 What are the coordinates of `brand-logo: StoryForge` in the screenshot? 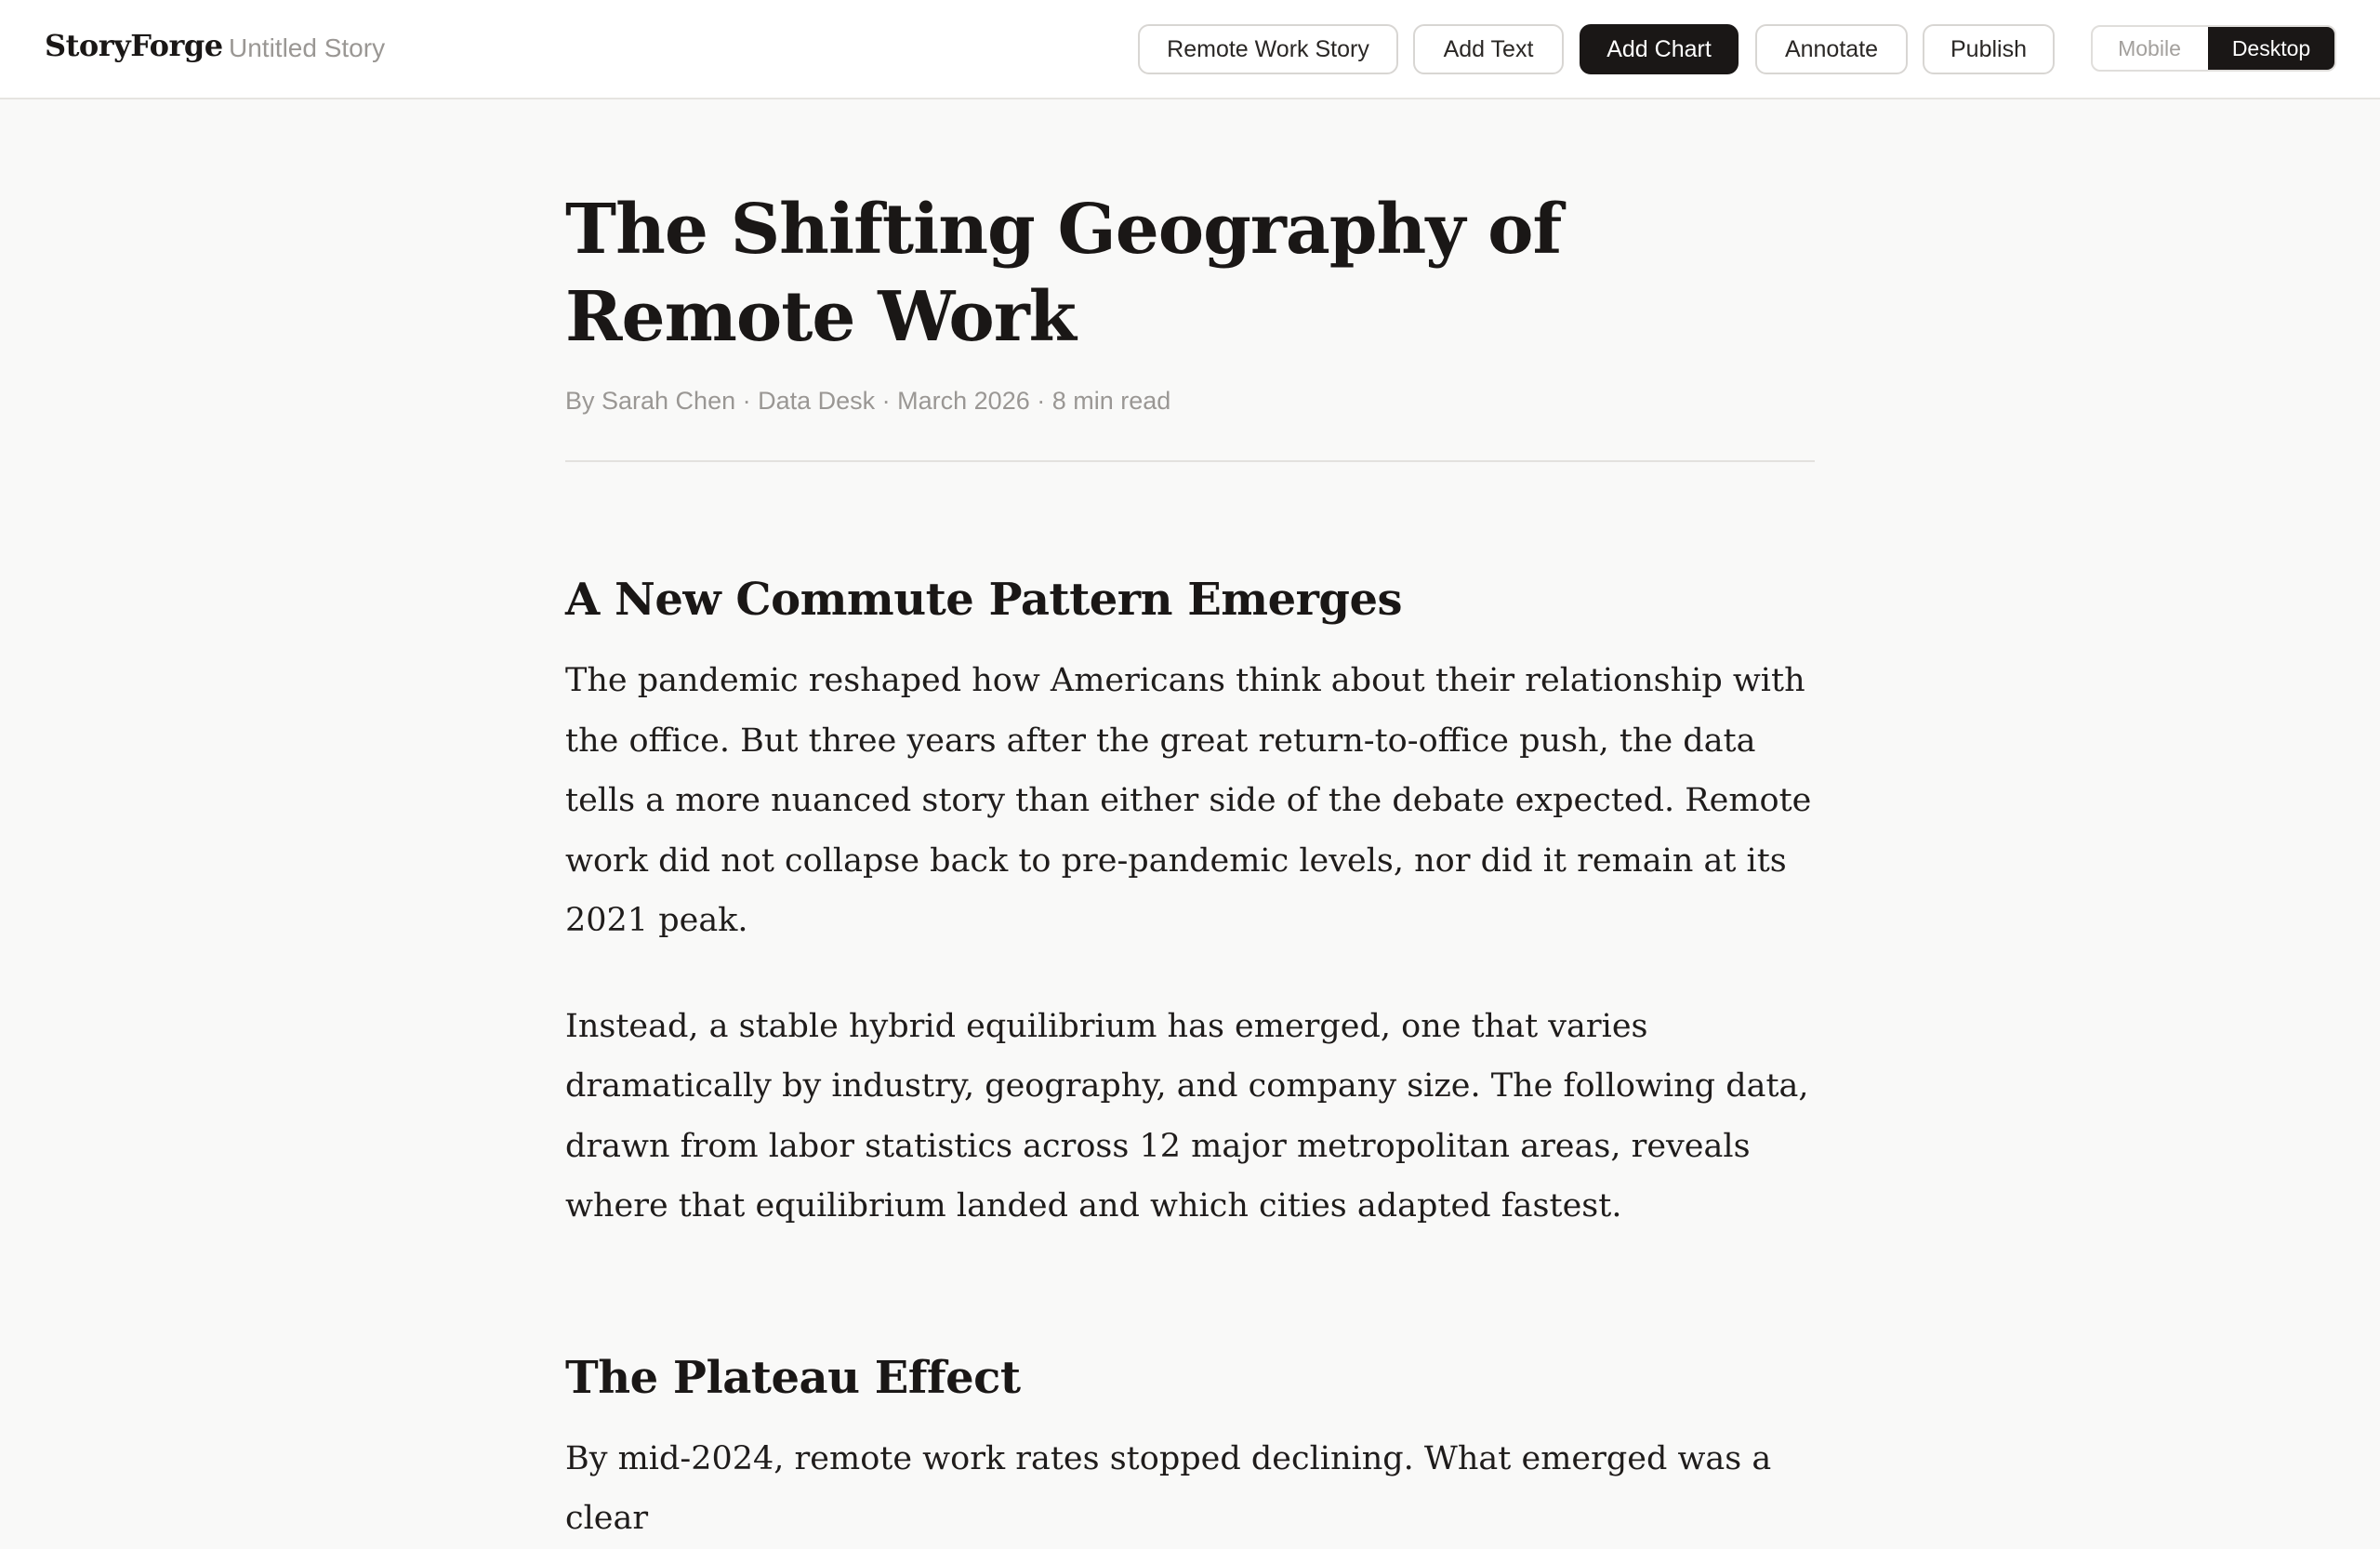 It's located at (134, 45).